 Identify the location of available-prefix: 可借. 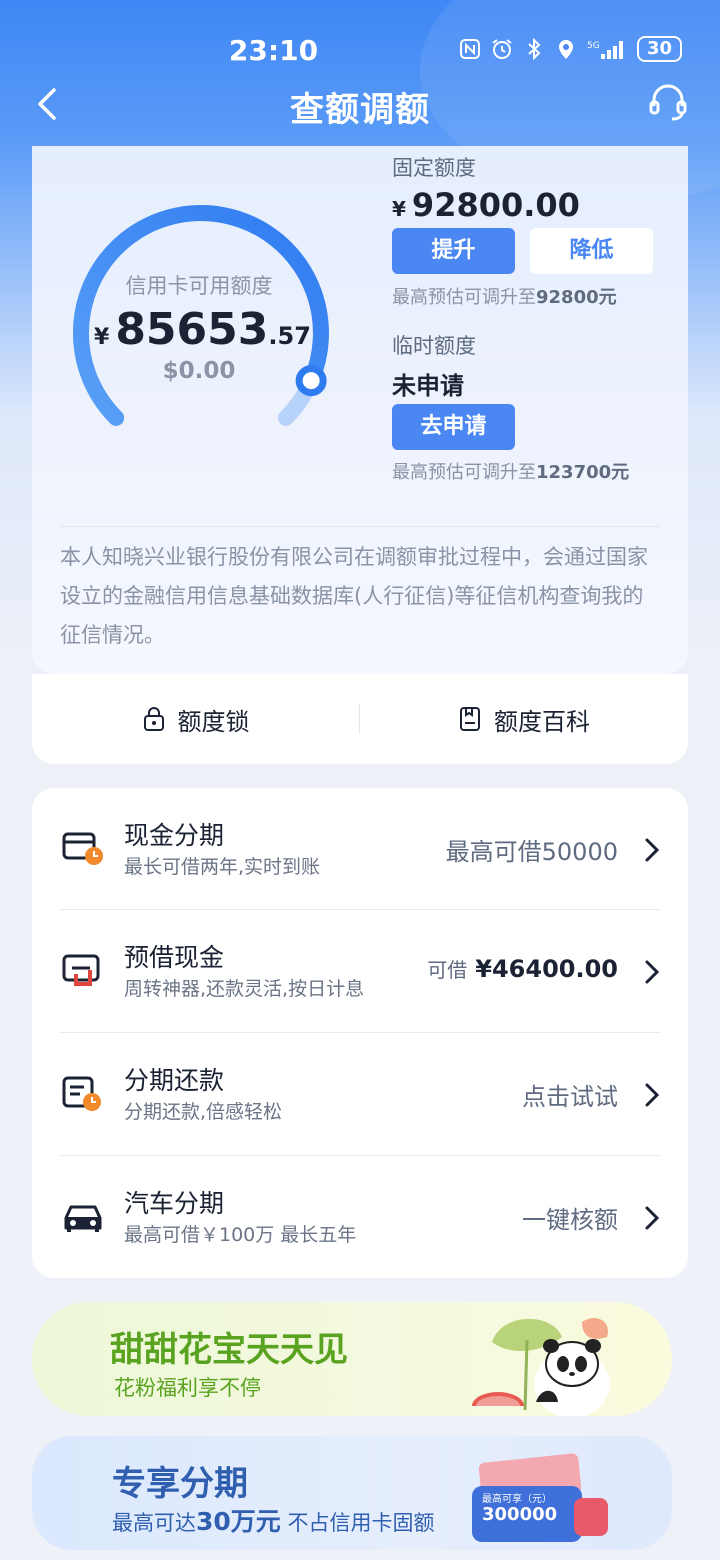
(447, 970).